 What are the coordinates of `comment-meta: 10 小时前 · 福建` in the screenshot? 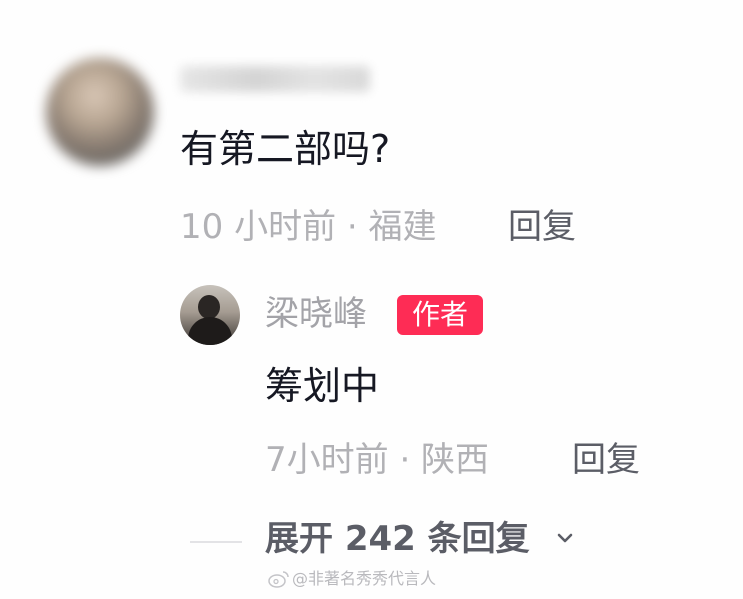 It's located at (308, 227).